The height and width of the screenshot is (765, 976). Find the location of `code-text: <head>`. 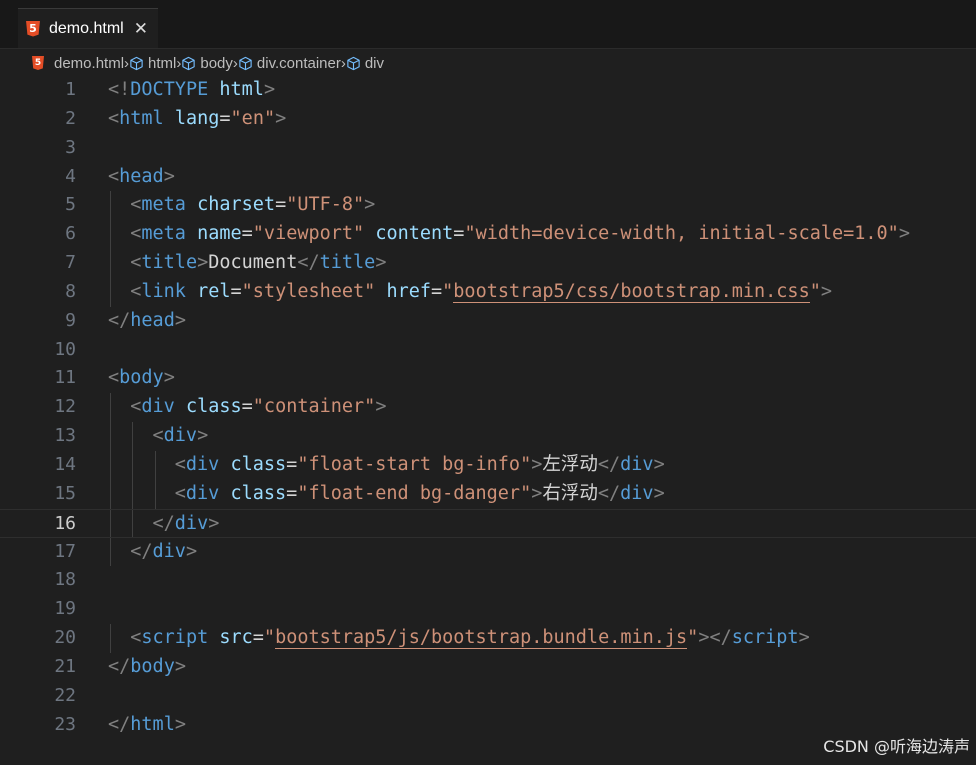

code-text: <head> is located at coordinates (141, 177).